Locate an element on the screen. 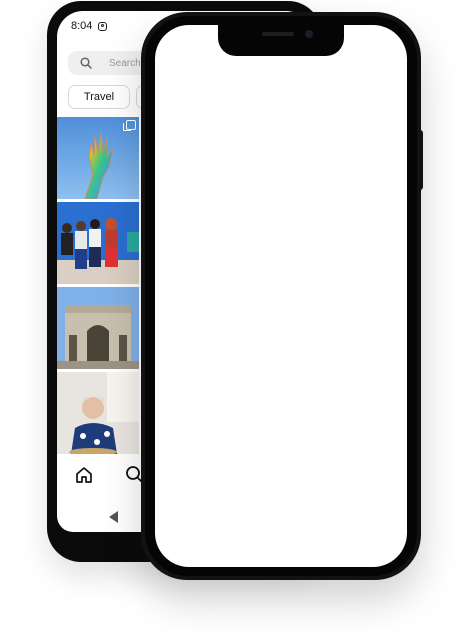 This screenshot has width=465, height=635. front-camera-icon is located at coordinates (309, 34).